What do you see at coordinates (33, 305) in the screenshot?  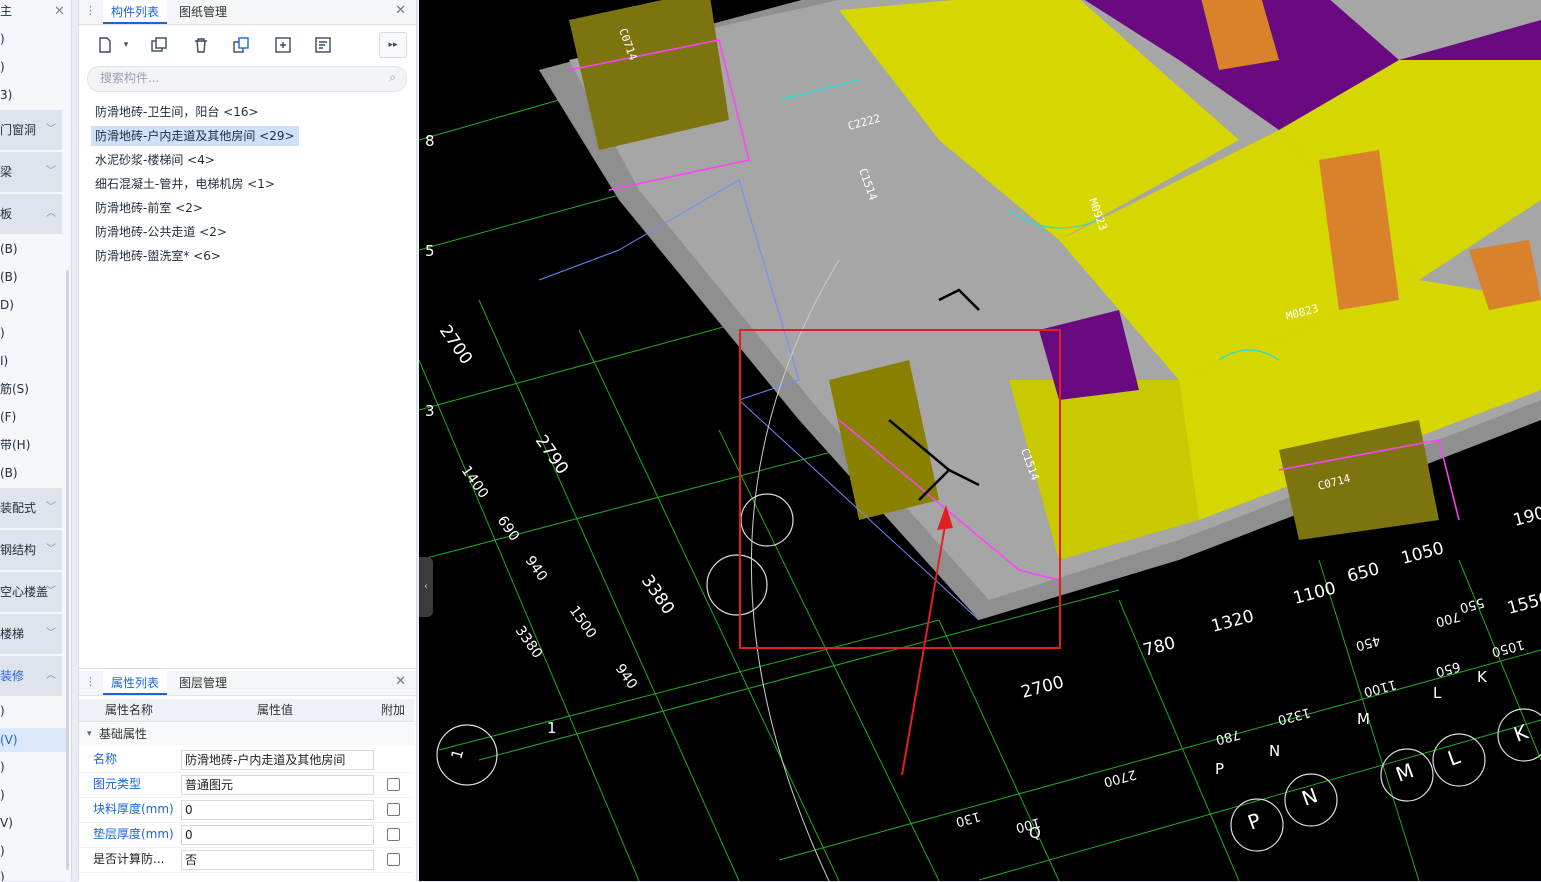 I see `nav-item: D)` at bounding box center [33, 305].